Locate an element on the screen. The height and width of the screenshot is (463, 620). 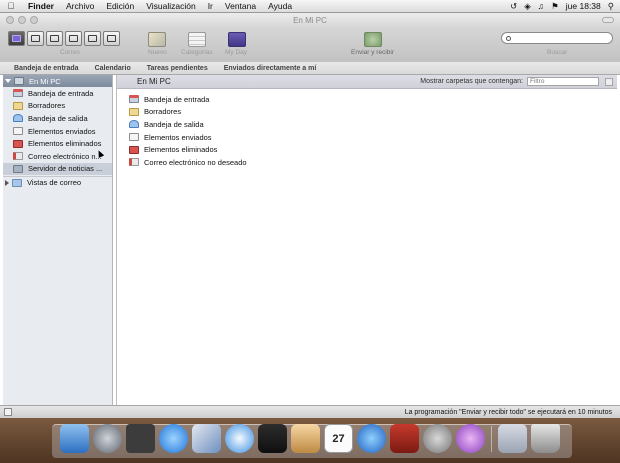
zoom-button is located at coordinates (34, 20).